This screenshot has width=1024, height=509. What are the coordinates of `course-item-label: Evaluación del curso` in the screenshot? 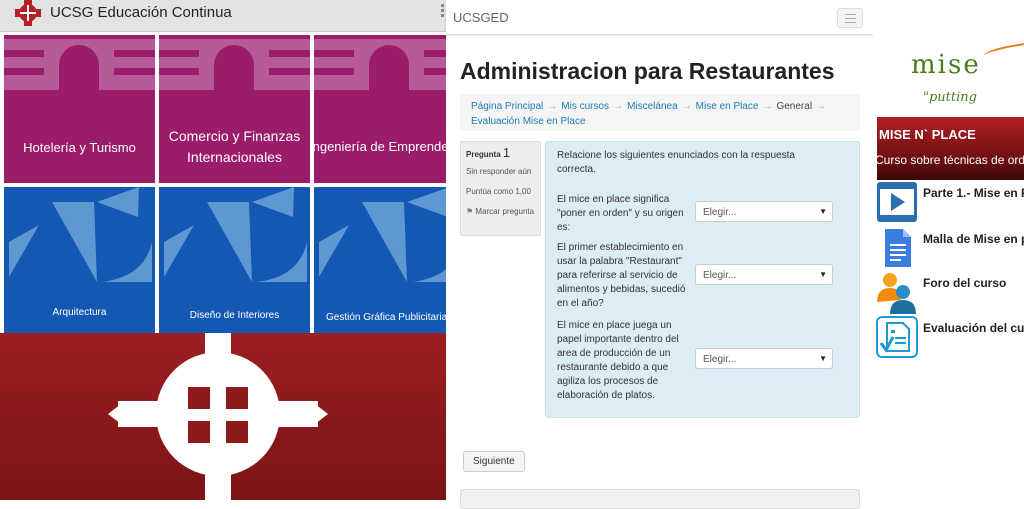 It's located at (973, 328).